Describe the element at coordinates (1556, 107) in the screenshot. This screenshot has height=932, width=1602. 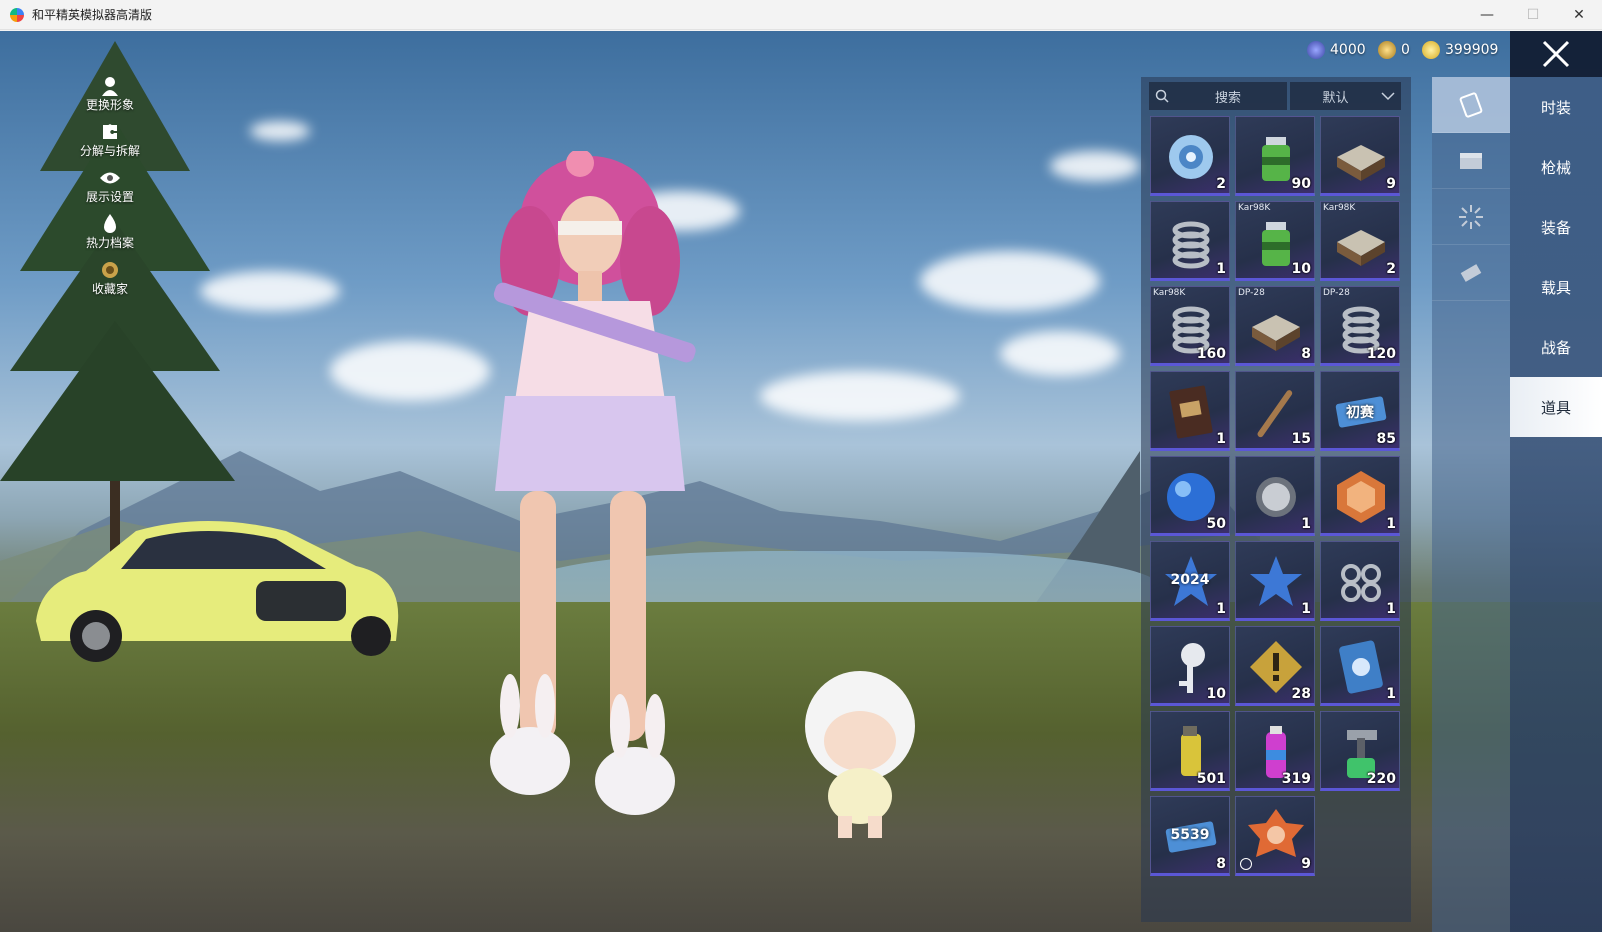
I see `category-tab-fashion: 时装` at that location.